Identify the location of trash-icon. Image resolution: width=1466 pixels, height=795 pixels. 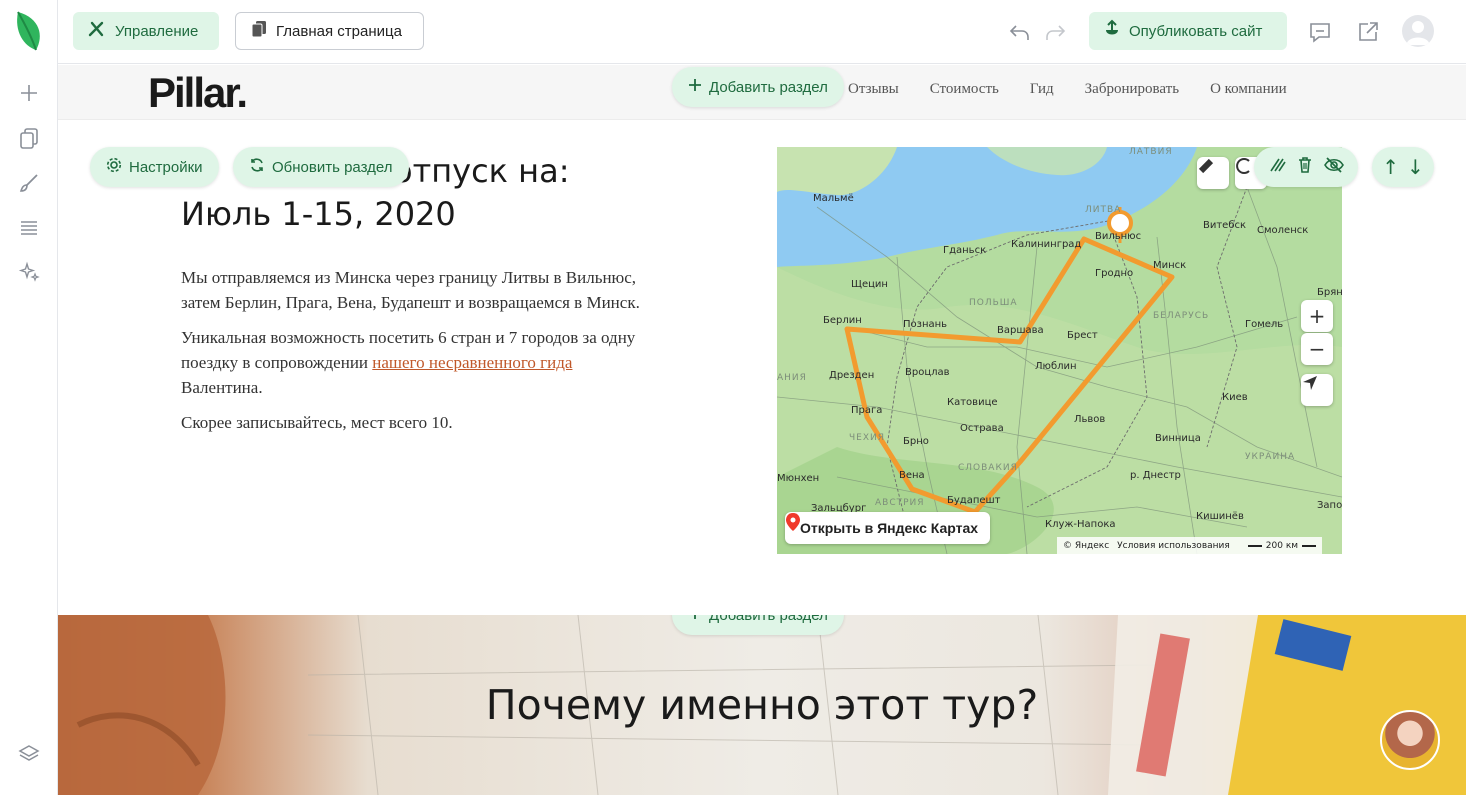
(1305, 167).